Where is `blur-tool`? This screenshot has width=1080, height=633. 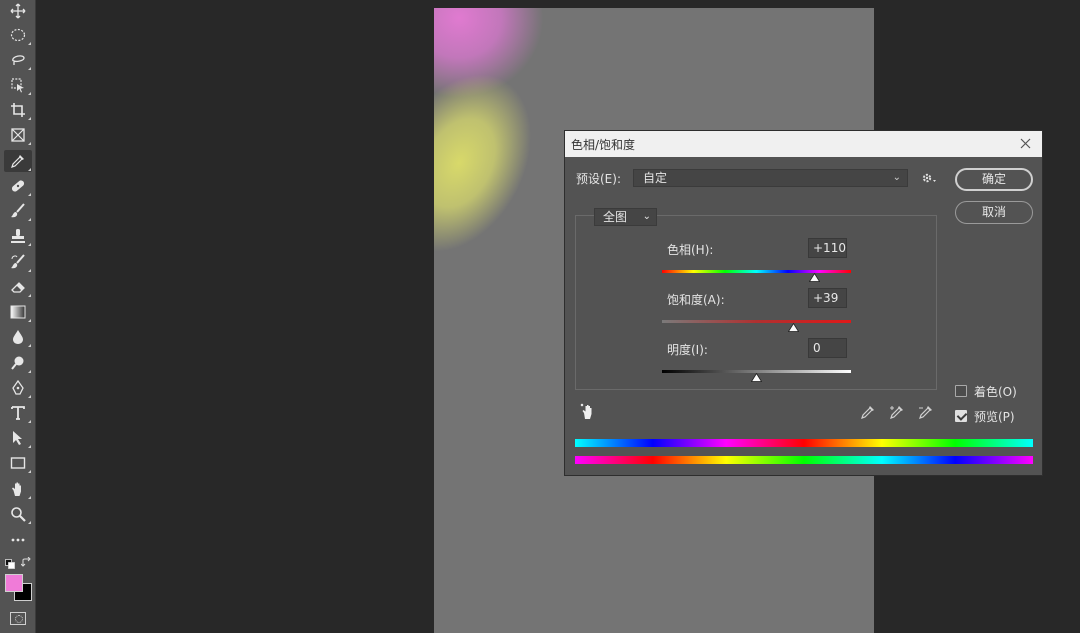 blur-tool is located at coordinates (18, 337).